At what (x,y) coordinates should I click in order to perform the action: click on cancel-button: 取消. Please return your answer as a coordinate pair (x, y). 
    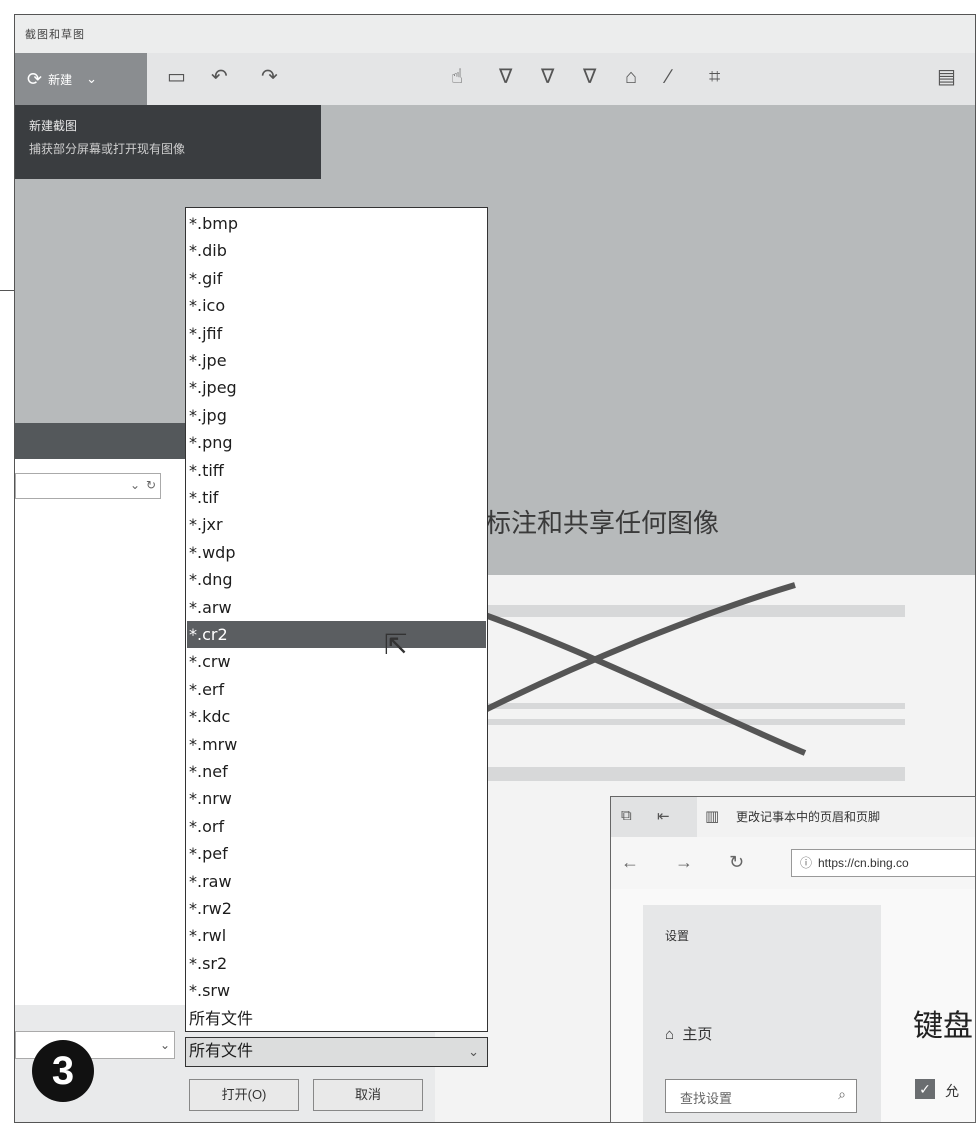
    Looking at the image, I should click on (368, 1095).